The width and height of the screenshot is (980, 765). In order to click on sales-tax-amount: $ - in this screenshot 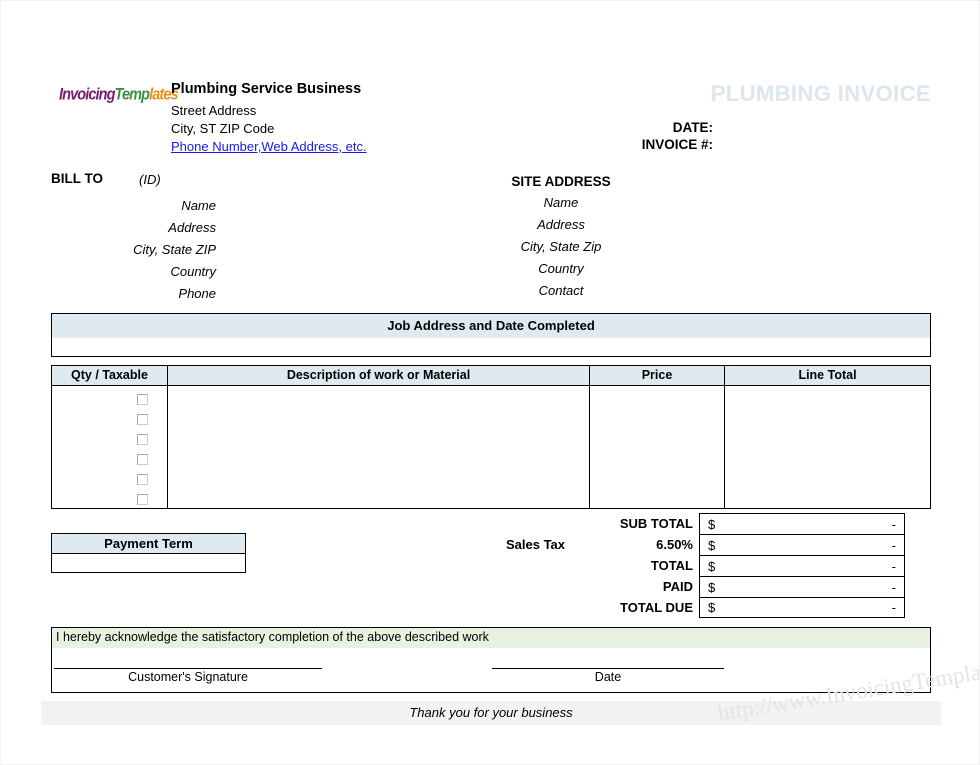, I will do `click(802, 544)`.